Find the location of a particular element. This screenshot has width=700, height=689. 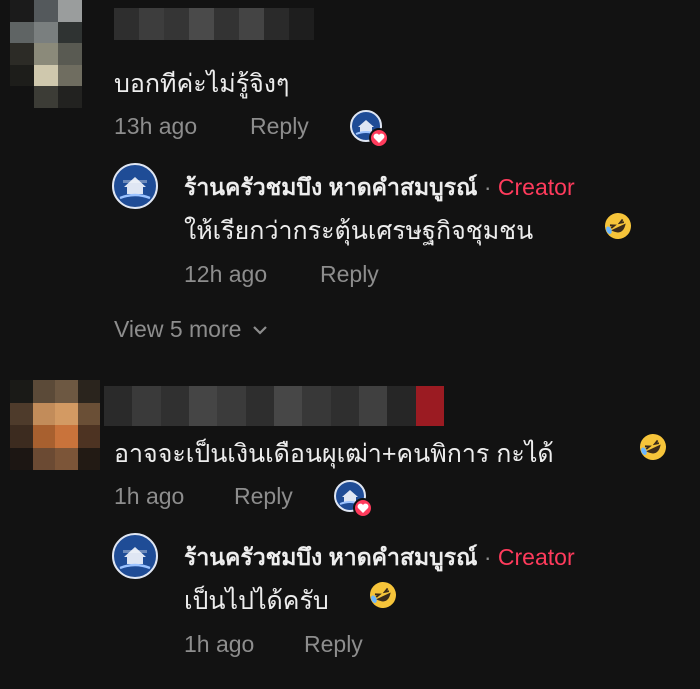

comment-text: อาจจะเป็นเงินเดือนผุเฒ่า+คนพิการ กะได้ is located at coordinates (334, 454).